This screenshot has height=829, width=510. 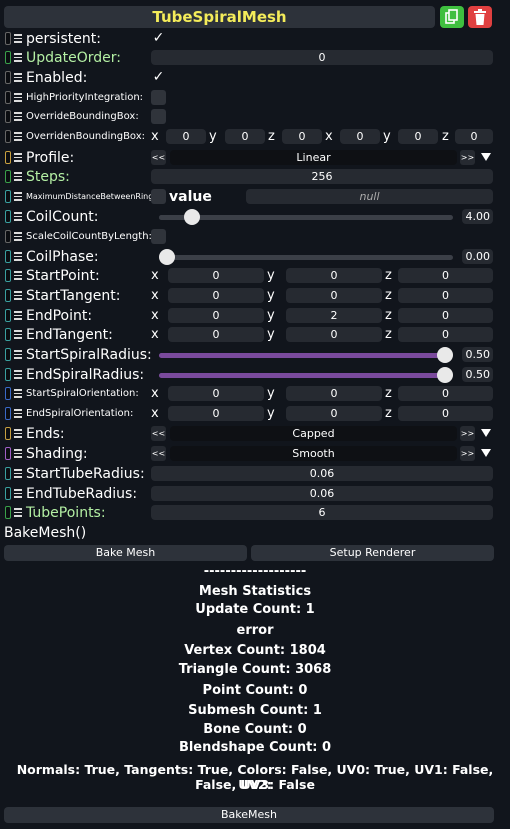 What do you see at coordinates (158, 77) in the screenshot?
I see `enabled-checkbox: ✓` at bounding box center [158, 77].